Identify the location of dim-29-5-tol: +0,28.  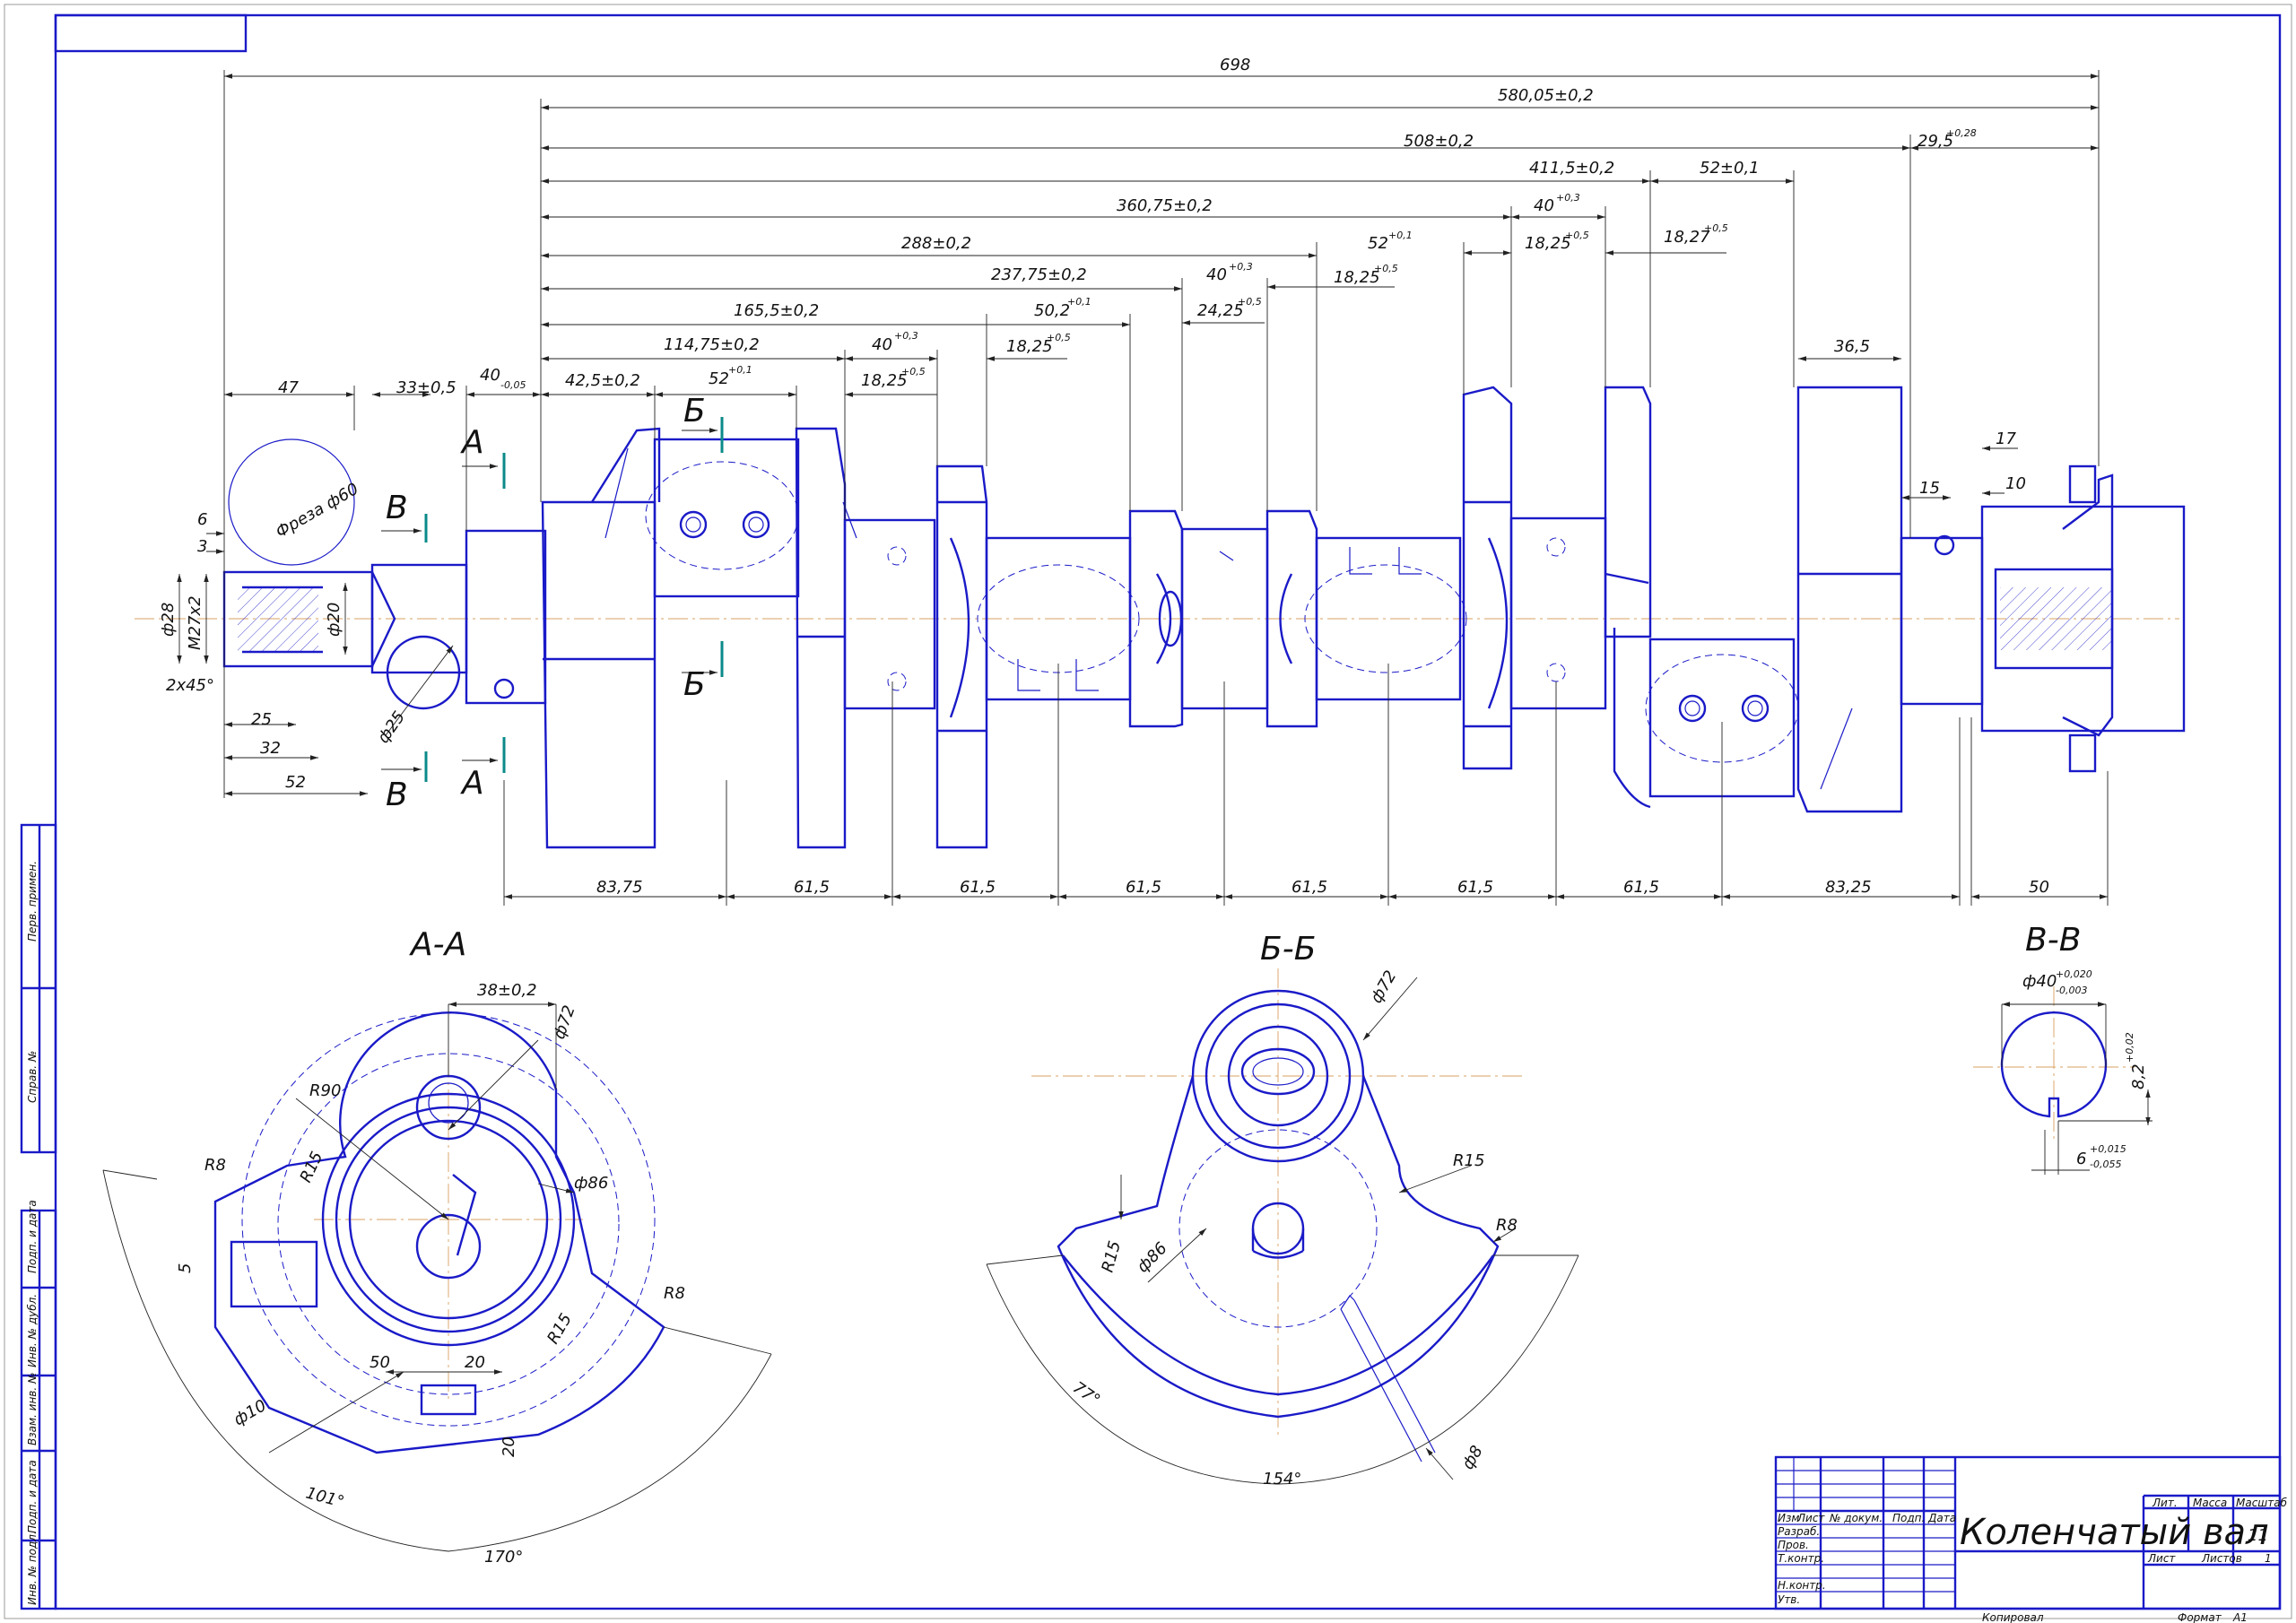
(1961, 133).